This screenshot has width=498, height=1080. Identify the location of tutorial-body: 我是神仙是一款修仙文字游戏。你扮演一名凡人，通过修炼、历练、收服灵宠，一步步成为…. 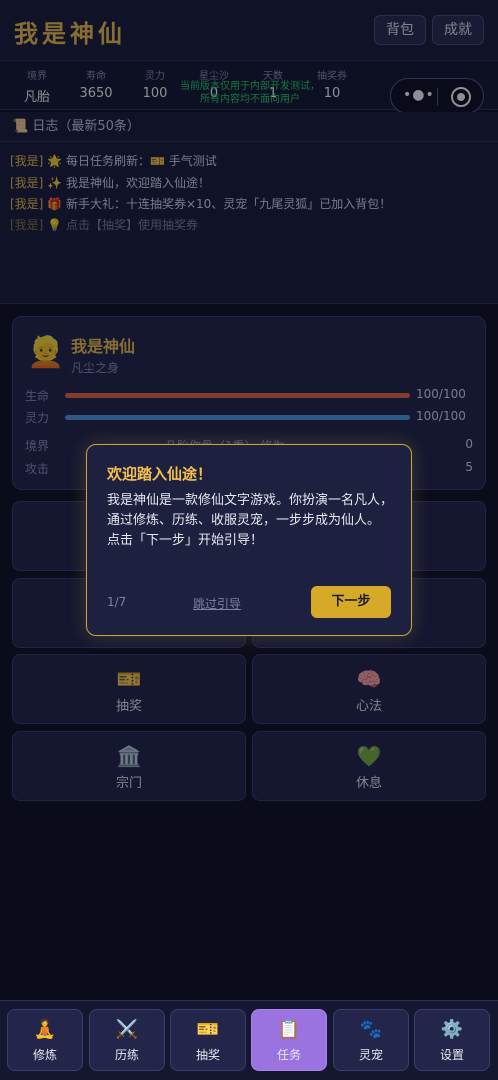
(252, 521).